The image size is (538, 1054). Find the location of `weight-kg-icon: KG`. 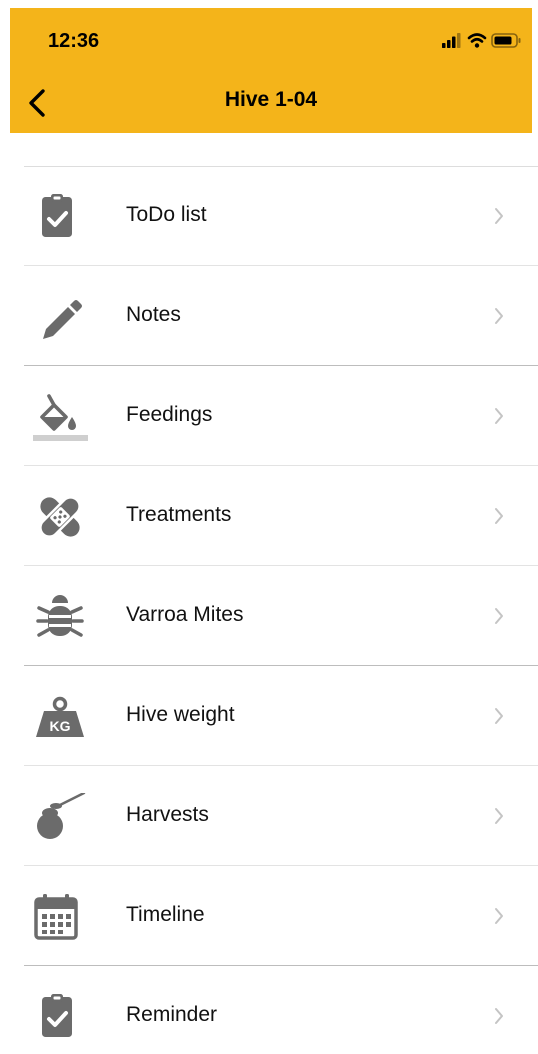

weight-kg-icon: KG is located at coordinates (60, 716).